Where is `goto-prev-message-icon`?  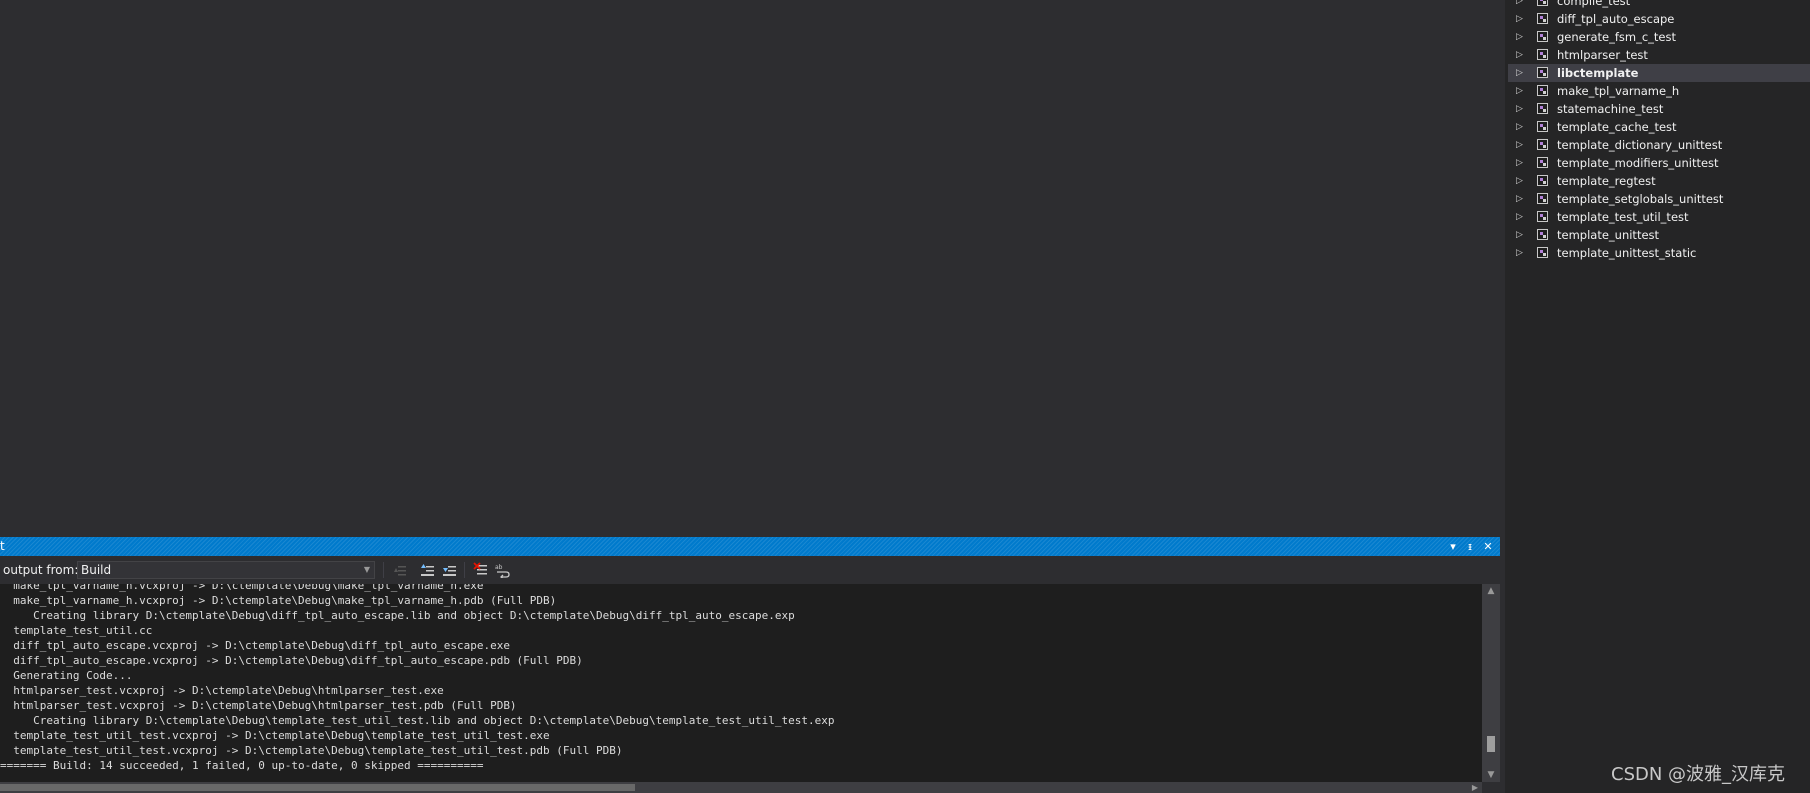 goto-prev-message-icon is located at coordinates (400, 570).